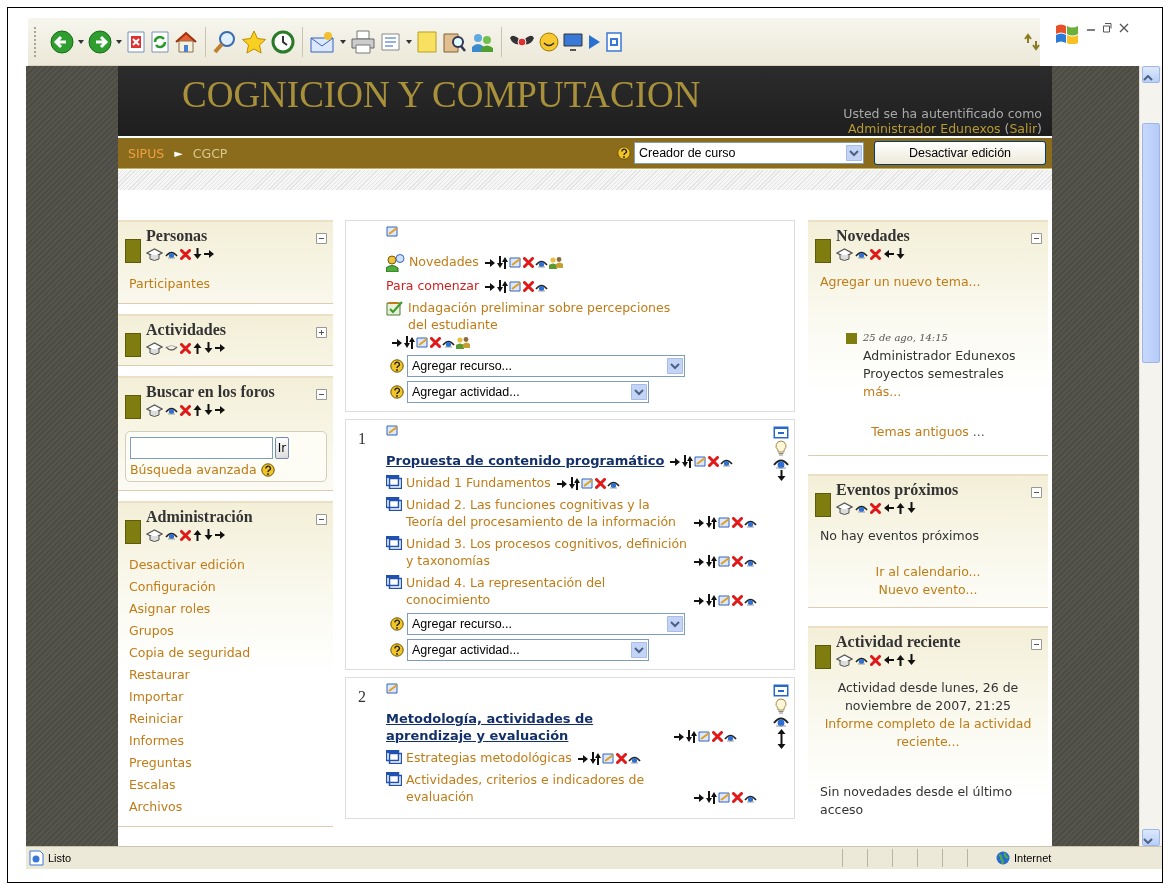 The image size is (1170, 888). Describe the element at coordinates (781, 739) in the screenshot. I see `up-down-arrow-icon` at that location.